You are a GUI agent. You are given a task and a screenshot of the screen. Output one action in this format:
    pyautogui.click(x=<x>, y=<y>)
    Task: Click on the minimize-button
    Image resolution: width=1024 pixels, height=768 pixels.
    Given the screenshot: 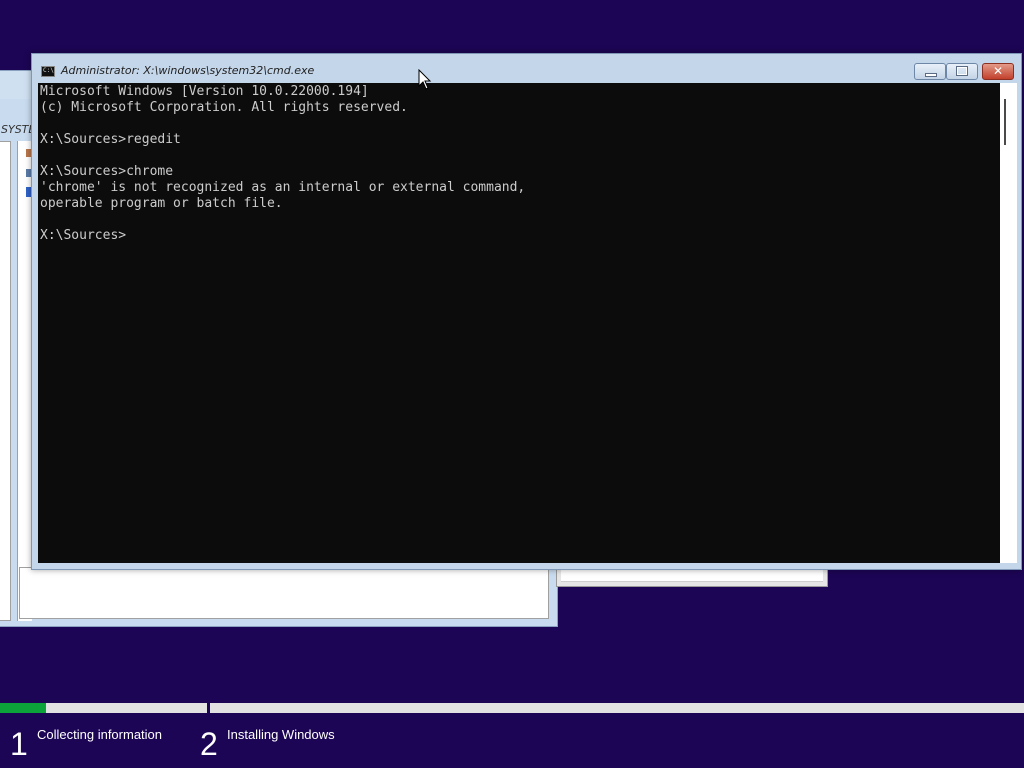 What is the action you would take?
    pyautogui.click(x=930, y=71)
    